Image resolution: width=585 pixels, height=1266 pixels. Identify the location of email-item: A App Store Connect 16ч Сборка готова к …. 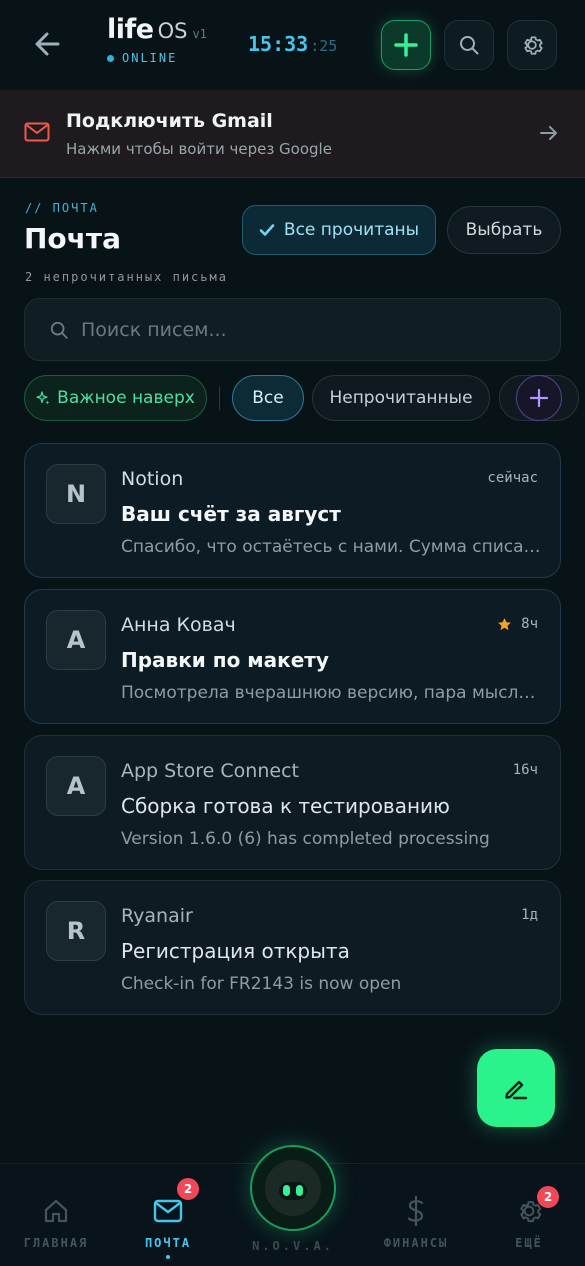
(292, 802).